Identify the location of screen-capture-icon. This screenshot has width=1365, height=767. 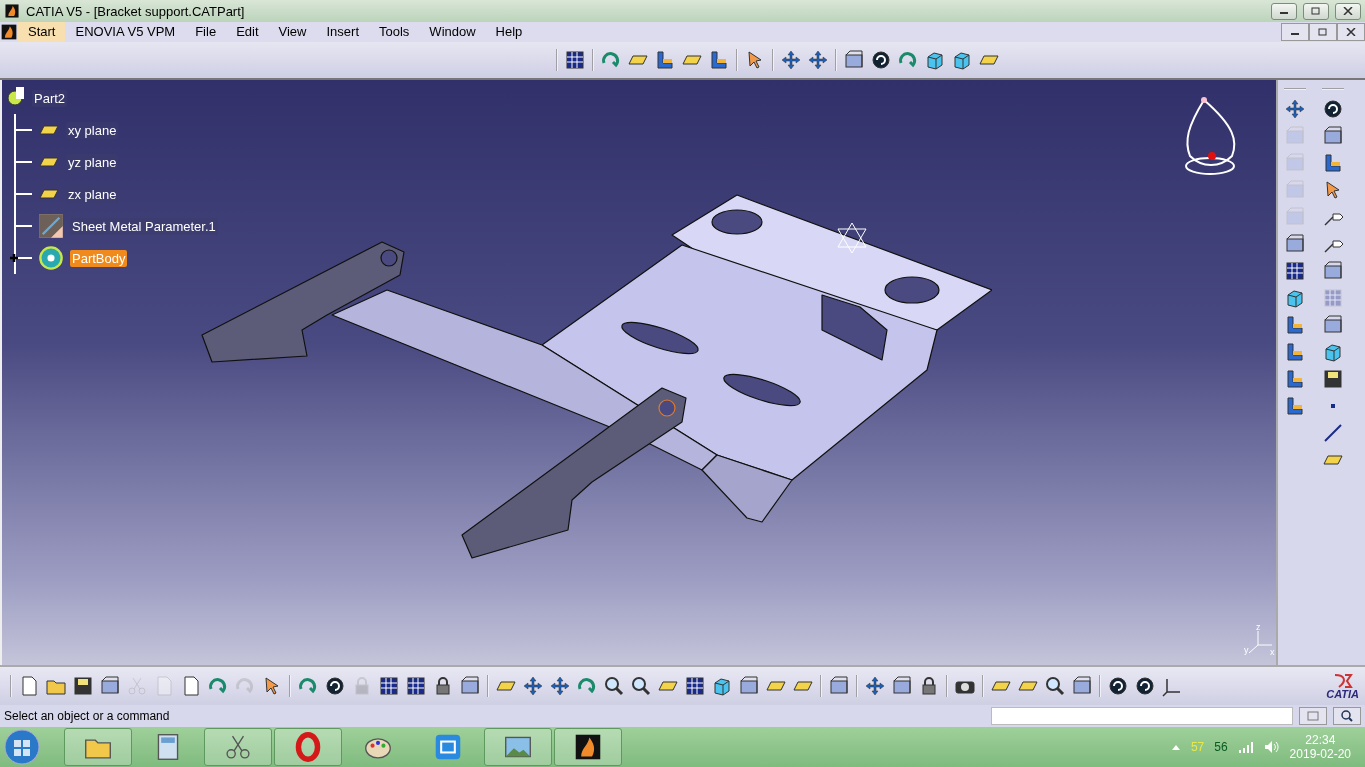
(448, 747).